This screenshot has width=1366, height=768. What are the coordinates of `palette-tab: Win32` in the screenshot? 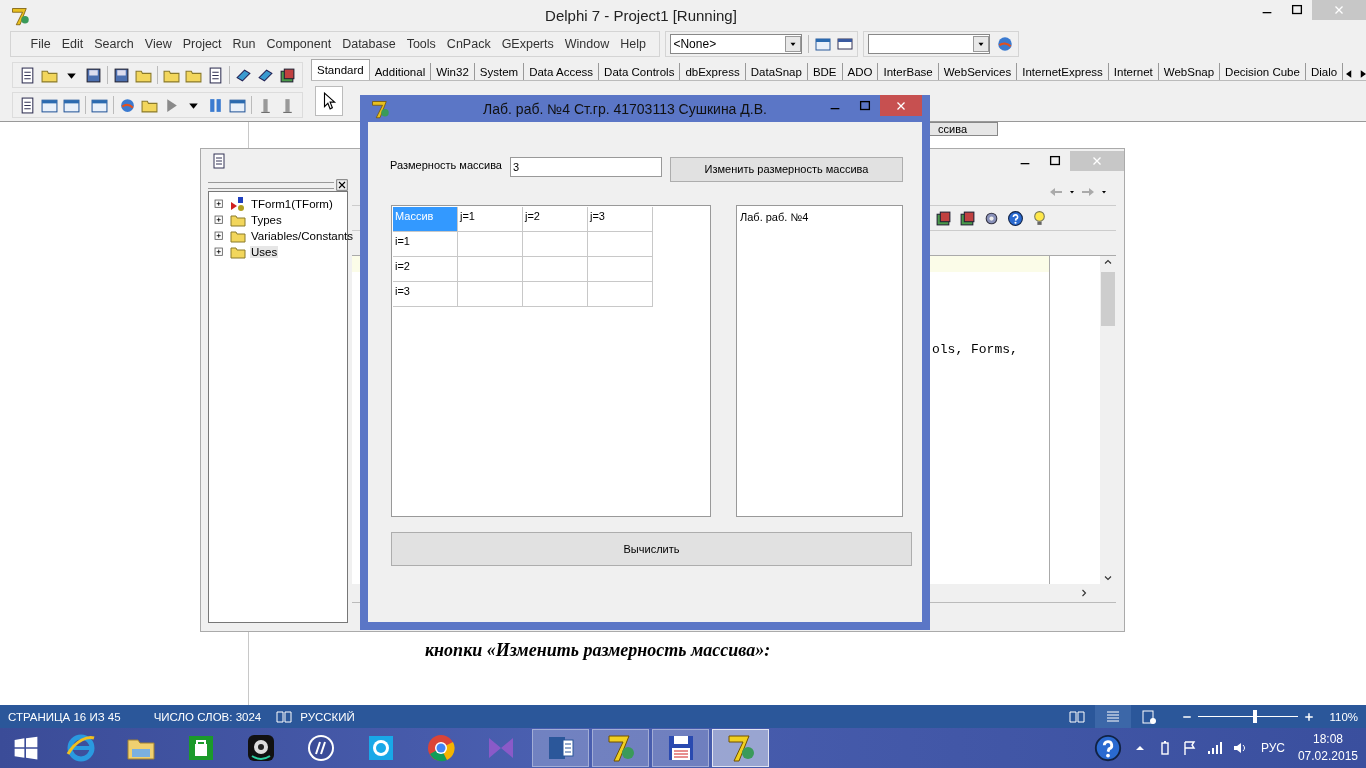 It's located at (453, 71).